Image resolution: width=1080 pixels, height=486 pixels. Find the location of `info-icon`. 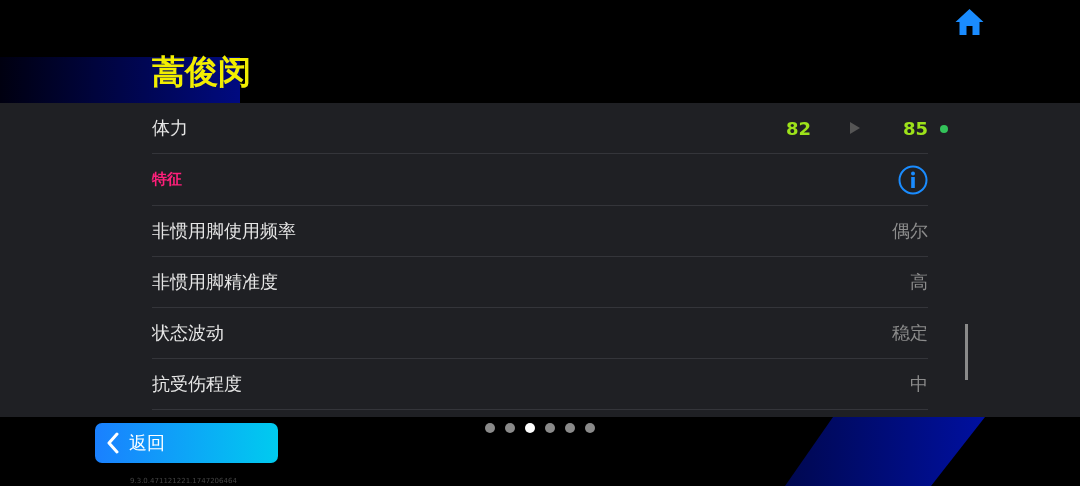

info-icon is located at coordinates (913, 179).